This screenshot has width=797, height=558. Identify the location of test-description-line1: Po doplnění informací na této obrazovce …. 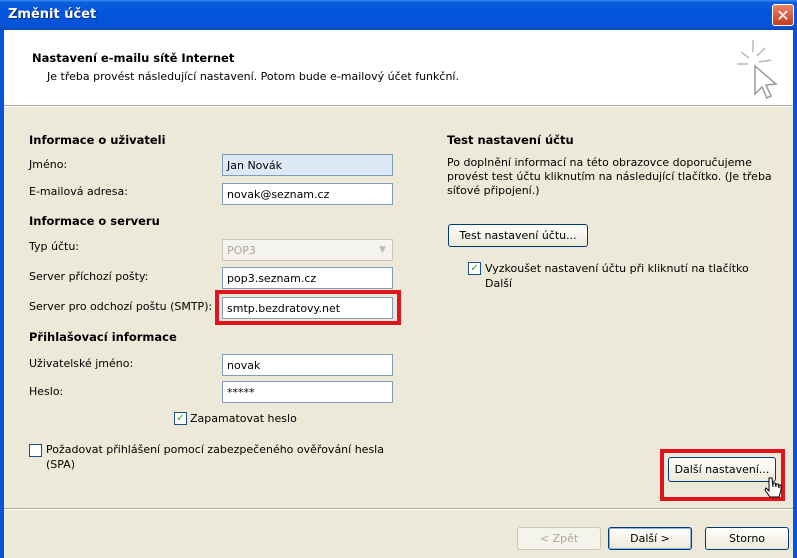
(599, 162).